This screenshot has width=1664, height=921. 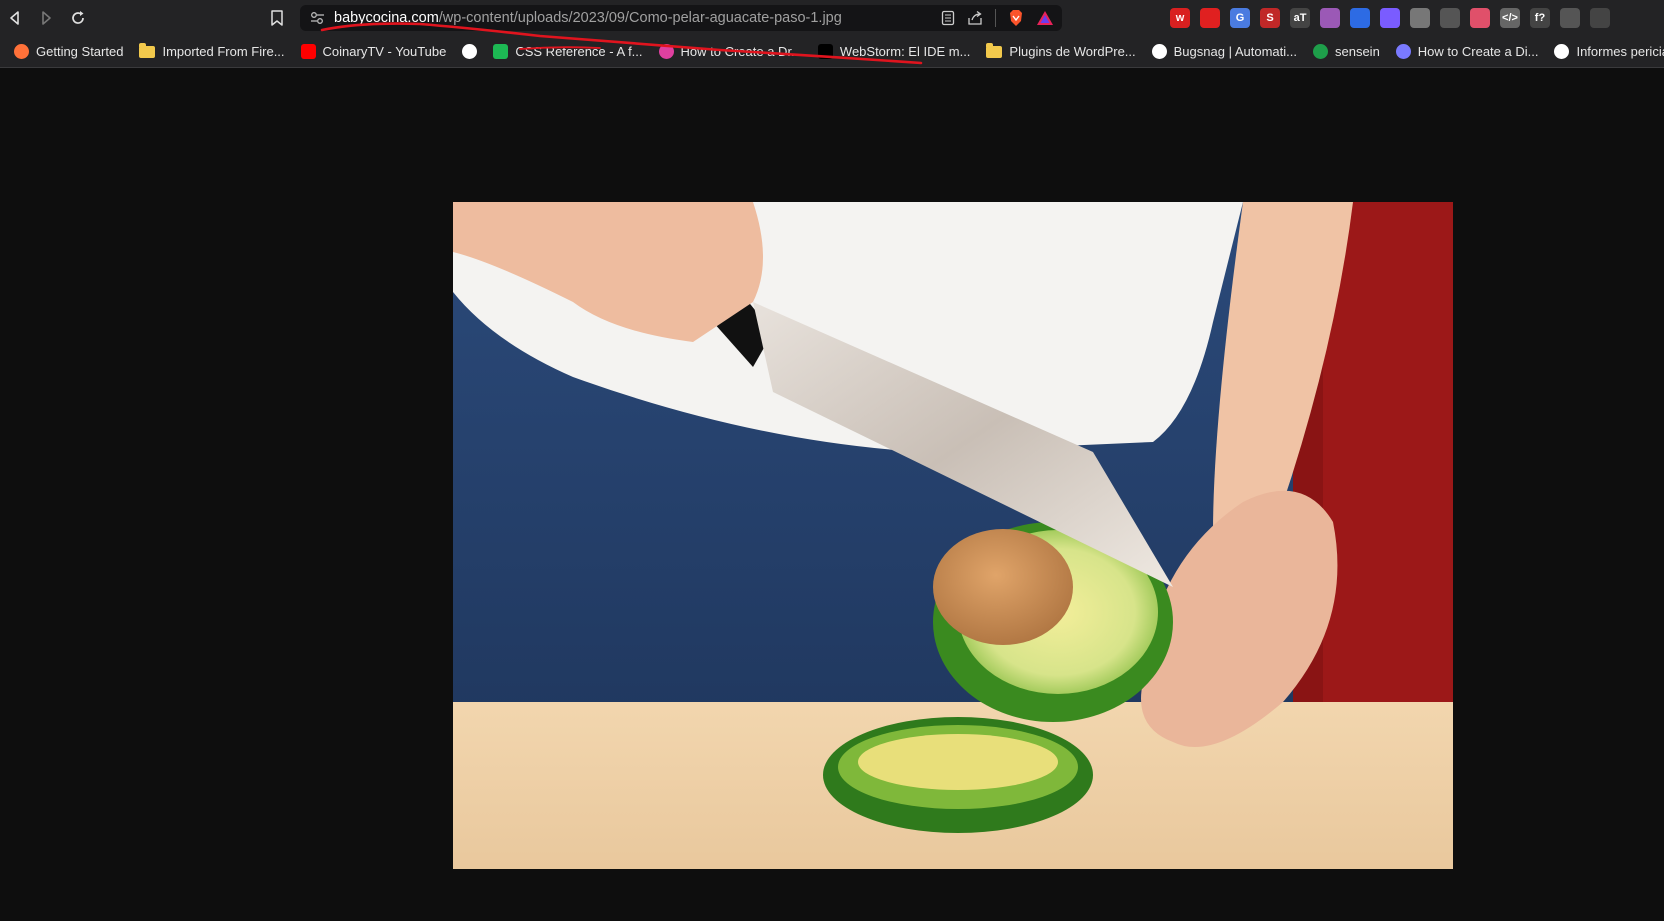 I want to click on back-button, so click(x=15, y=18).